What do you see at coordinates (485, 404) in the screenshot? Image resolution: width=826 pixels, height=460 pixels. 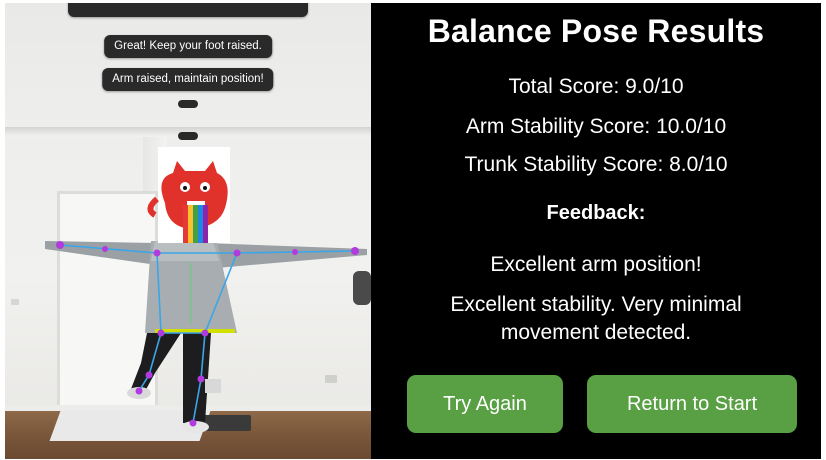 I see `try-again-button: Try Again` at bounding box center [485, 404].